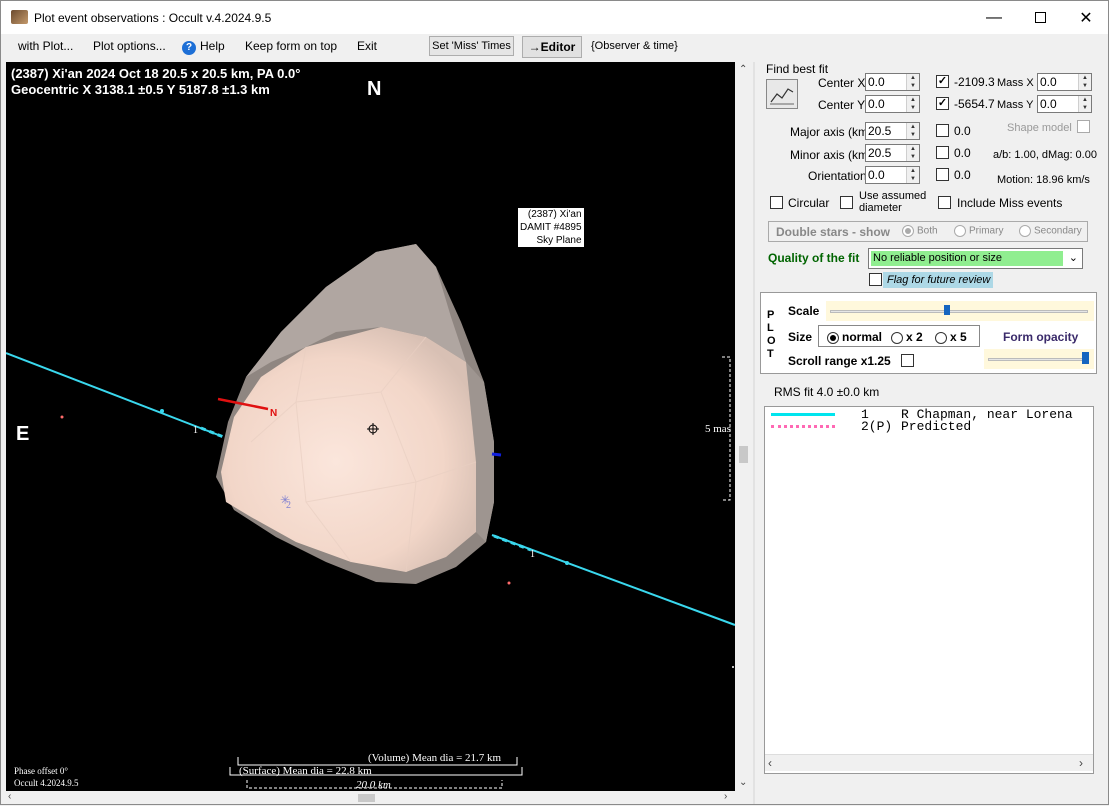  I want to click on pole-label: N, so click(274, 413).